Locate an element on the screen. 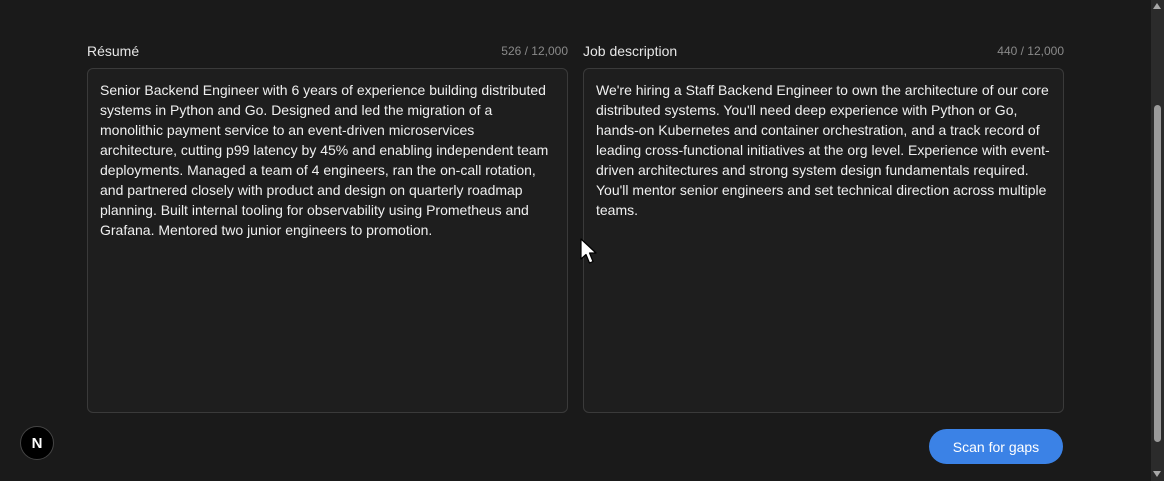 The height and width of the screenshot is (481, 1164). job-description-char-count: 440 / 12,000 is located at coordinates (1030, 51).